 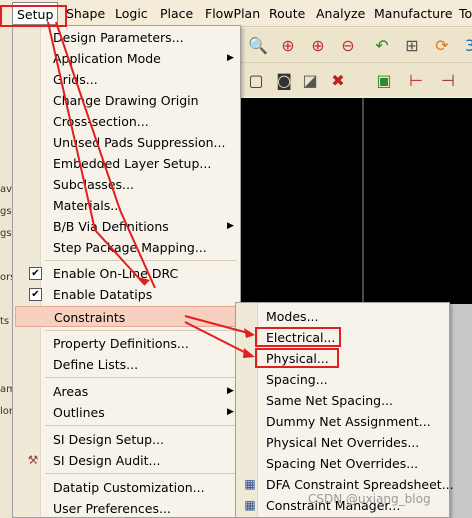 What do you see at coordinates (232, 13) in the screenshot?
I see `menu-flowplan: FlowPlan` at bounding box center [232, 13].